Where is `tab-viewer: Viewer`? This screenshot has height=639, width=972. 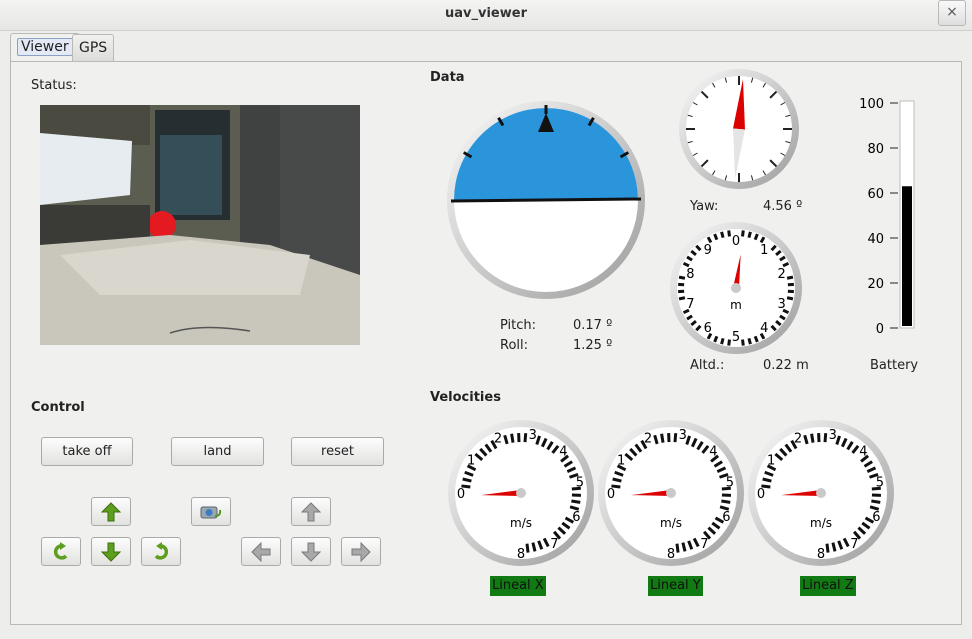
tab-viewer: Viewer is located at coordinates (45, 47).